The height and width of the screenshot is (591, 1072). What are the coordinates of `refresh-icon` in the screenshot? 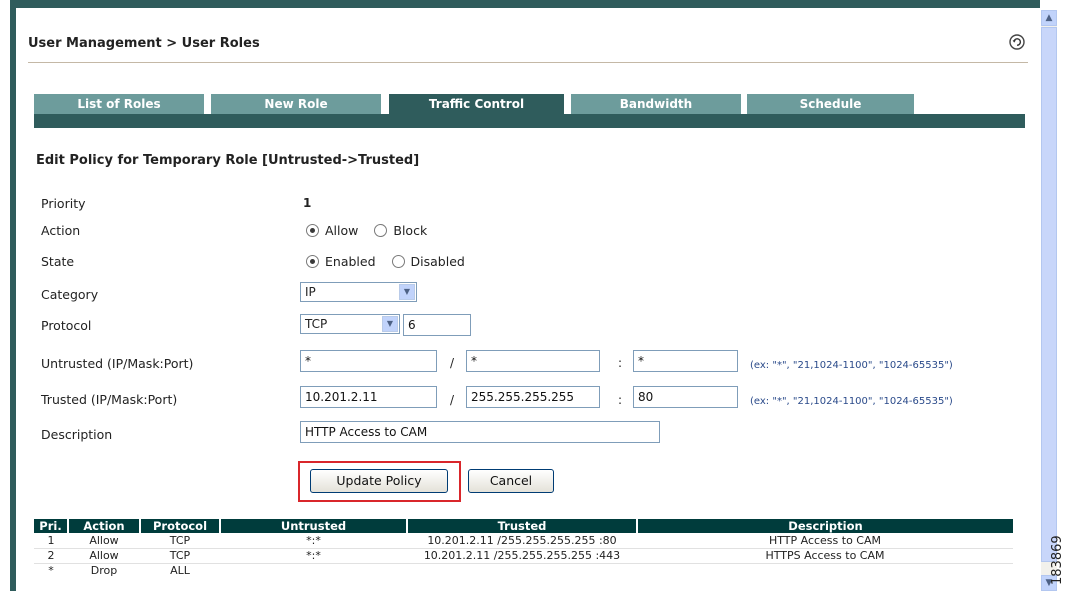 It's located at (1017, 42).